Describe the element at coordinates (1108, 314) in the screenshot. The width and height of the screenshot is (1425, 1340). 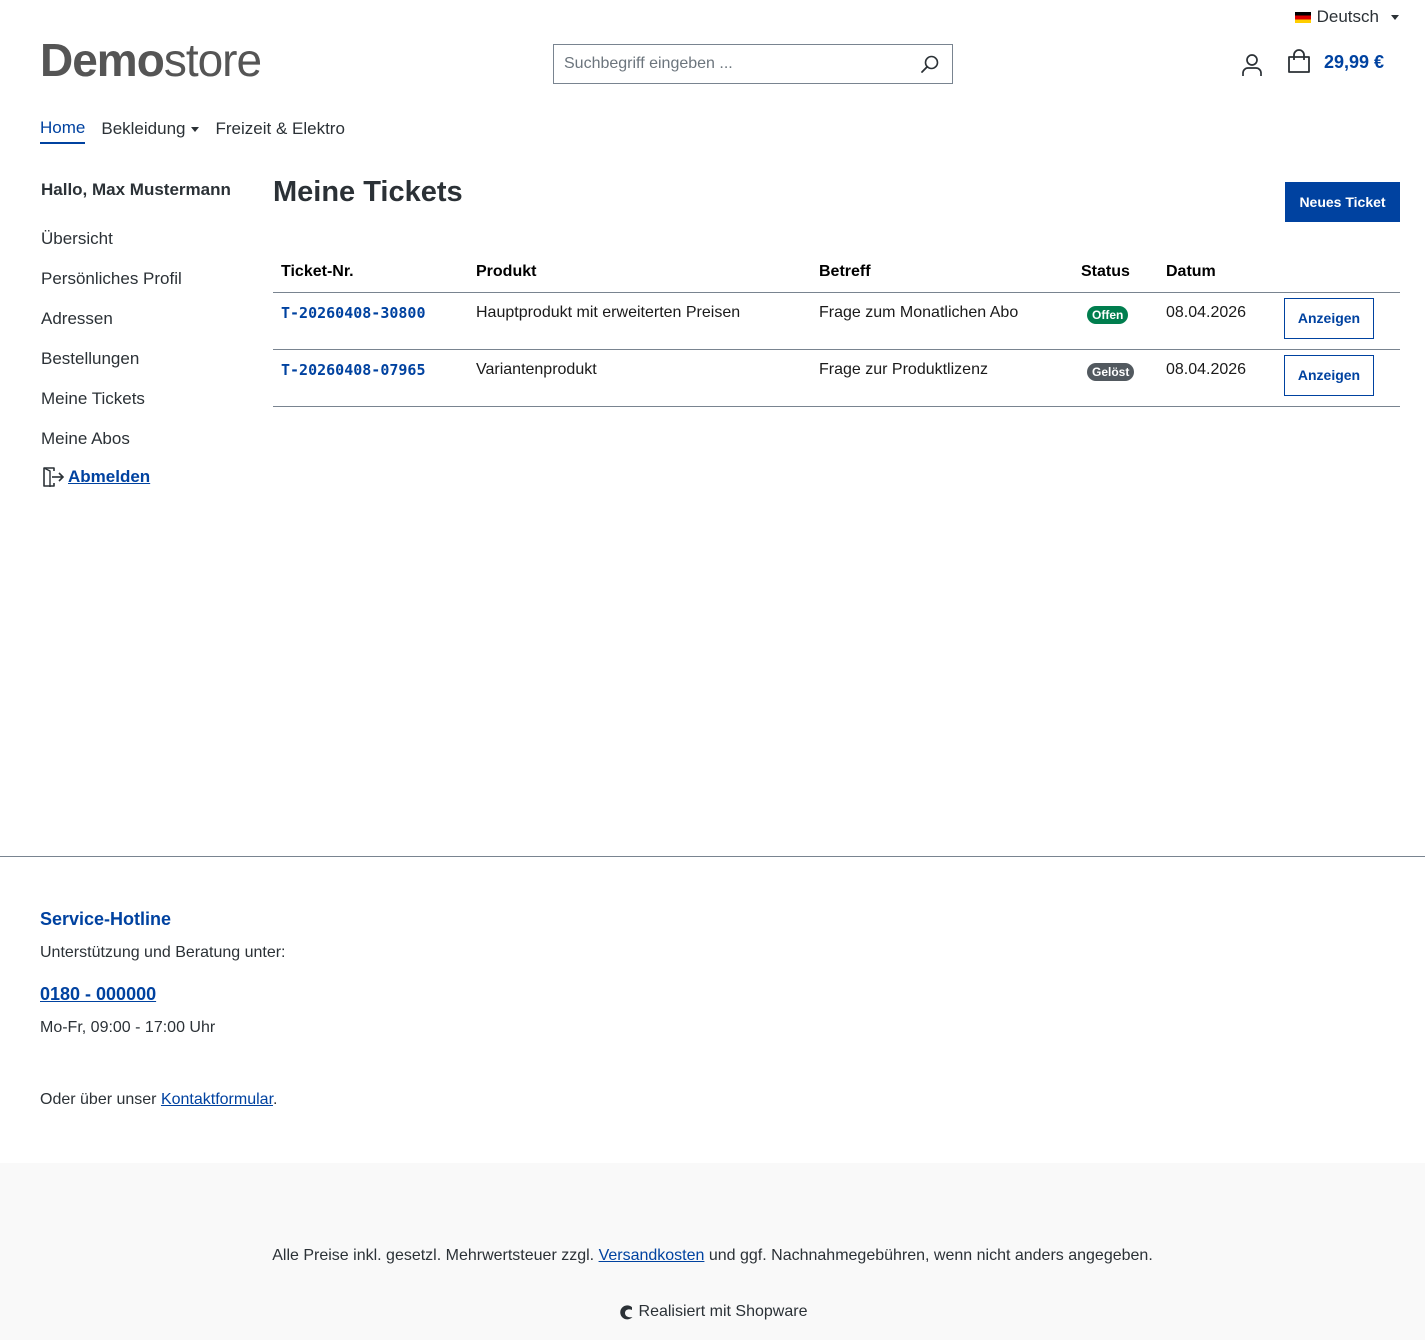
I see `status-badge: Offen` at that location.